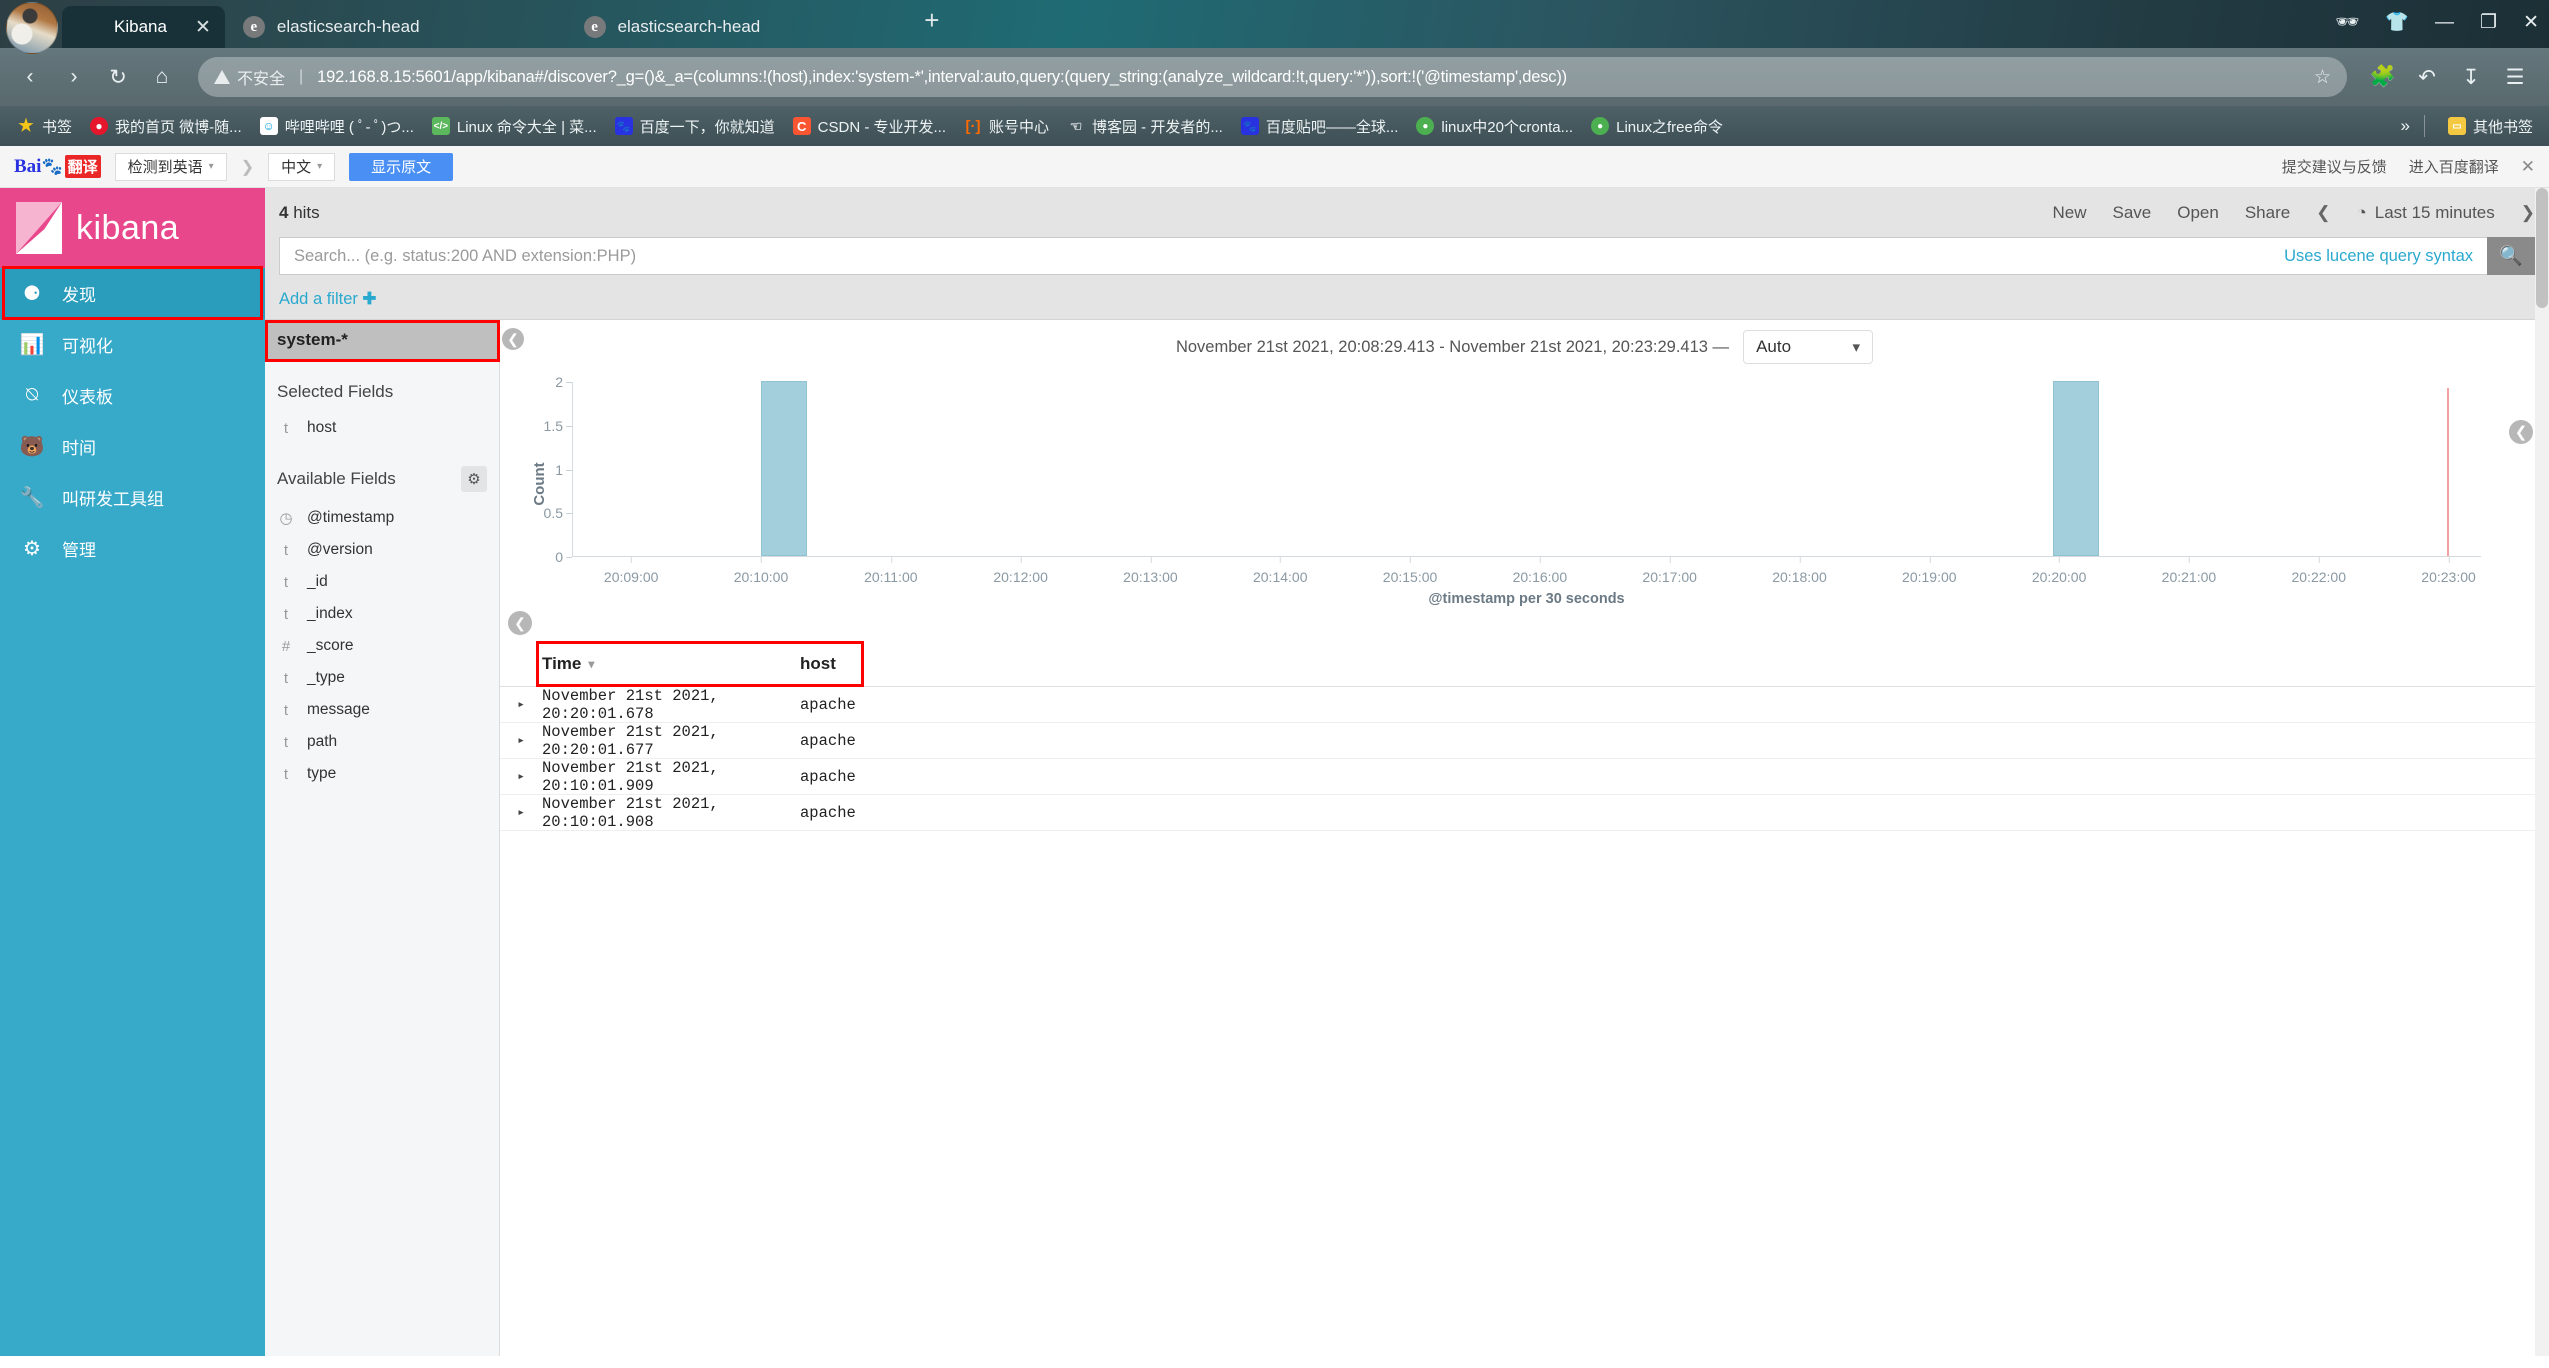  What do you see at coordinates (2334, 166) in the screenshot?
I see `feedback-link: 提交建议与反馈` at bounding box center [2334, 166].